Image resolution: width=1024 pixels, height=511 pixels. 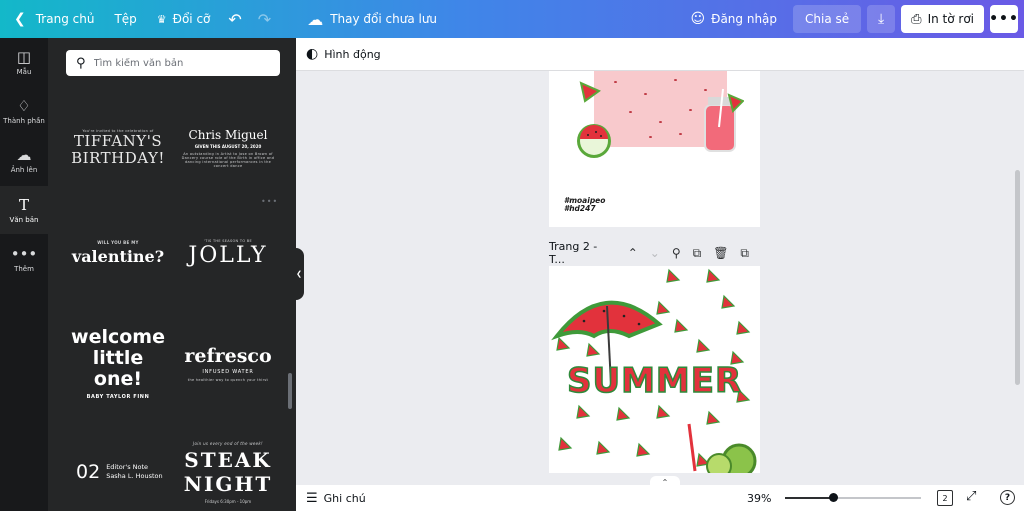 What do you see at coordinates (88, 472) in the screenshot?
I see `template-number: 02` at bounding box center [88, 472].